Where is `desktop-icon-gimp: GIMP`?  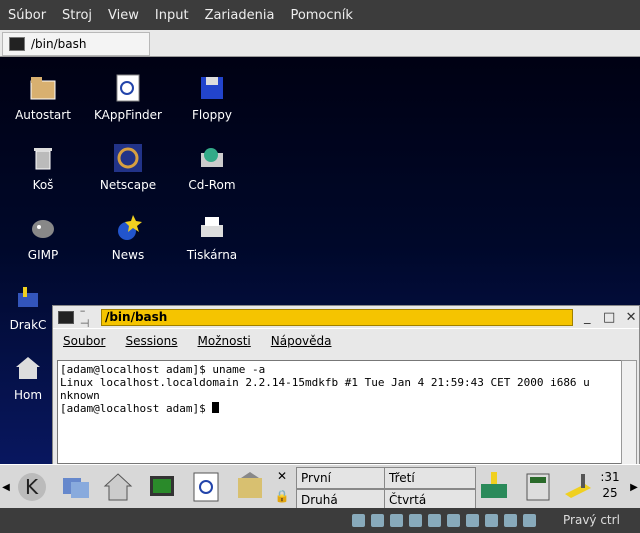
desktop-icon-gimp: GIMP is located at coordinates (43, 237).